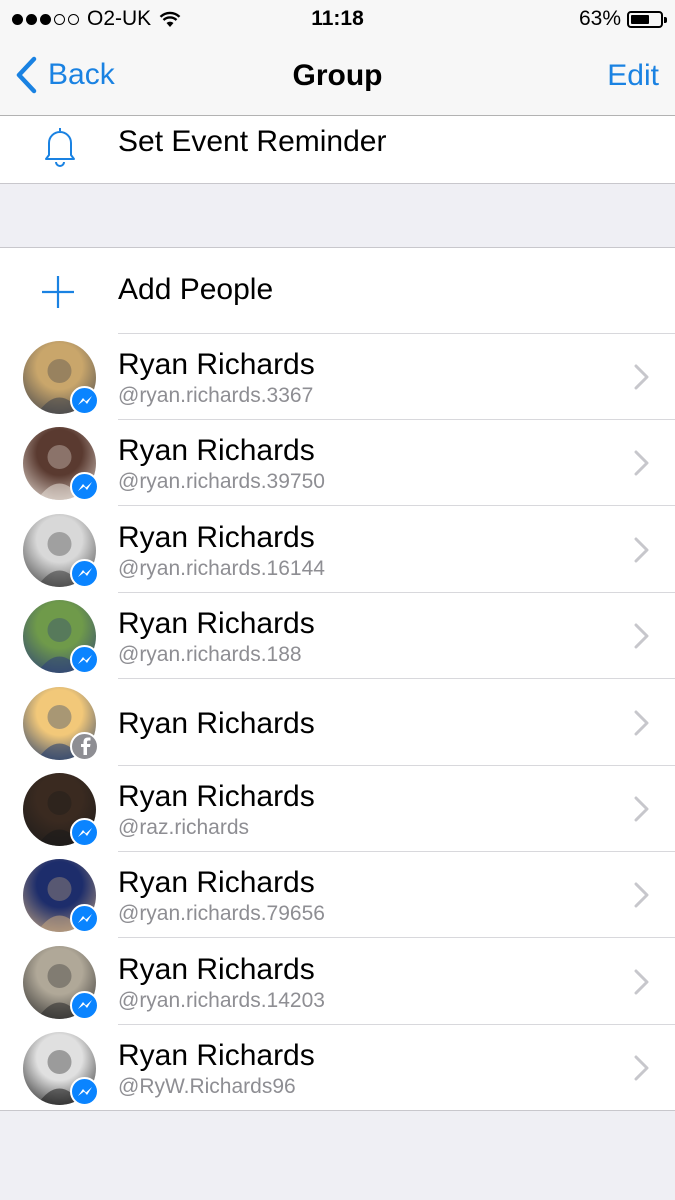  What do you see at coordinates (337, 982) in the screenshot?
I see `member-row: Ryan Richards @ryan.richards.14203` at bounding box center [337, 982].